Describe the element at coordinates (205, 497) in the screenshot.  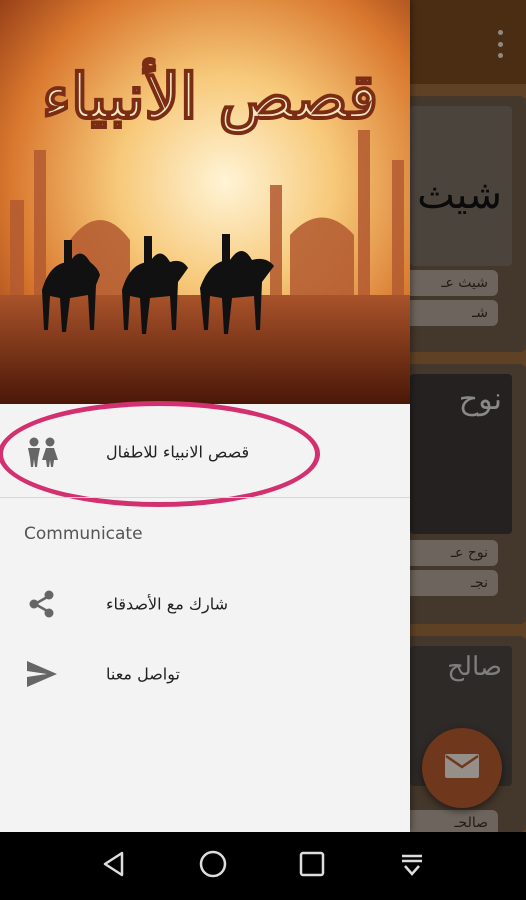
I see `drawer-divider` at that location.